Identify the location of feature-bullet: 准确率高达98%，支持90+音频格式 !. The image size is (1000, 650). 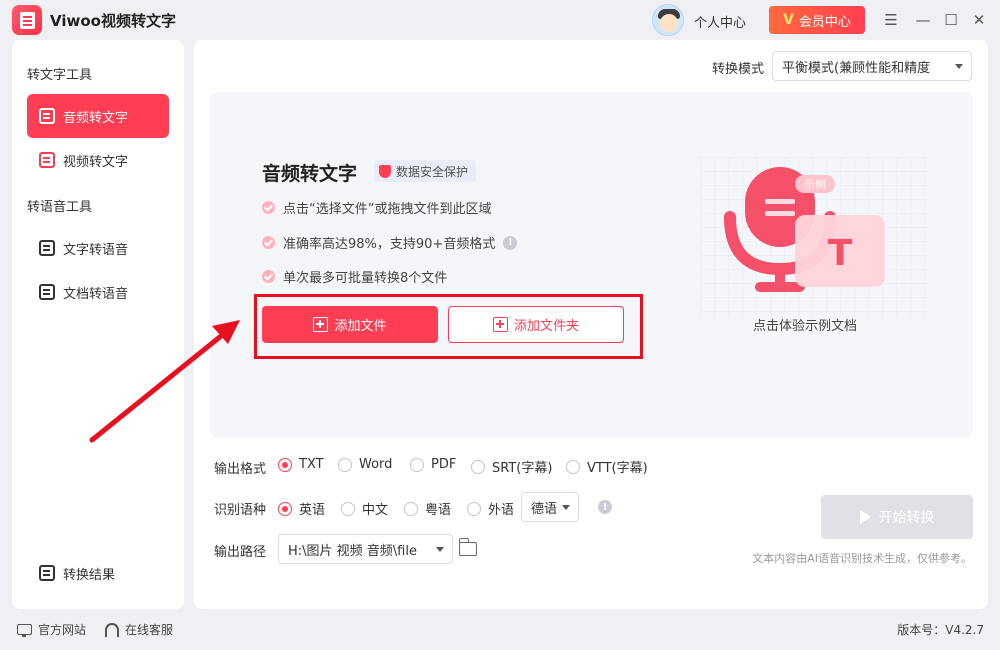
(390, 242).